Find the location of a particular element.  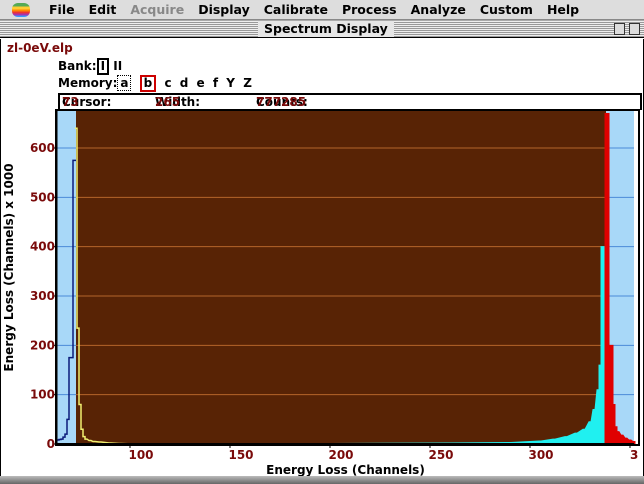

y-tick-label: 500 is located at coordinates (42, 197).